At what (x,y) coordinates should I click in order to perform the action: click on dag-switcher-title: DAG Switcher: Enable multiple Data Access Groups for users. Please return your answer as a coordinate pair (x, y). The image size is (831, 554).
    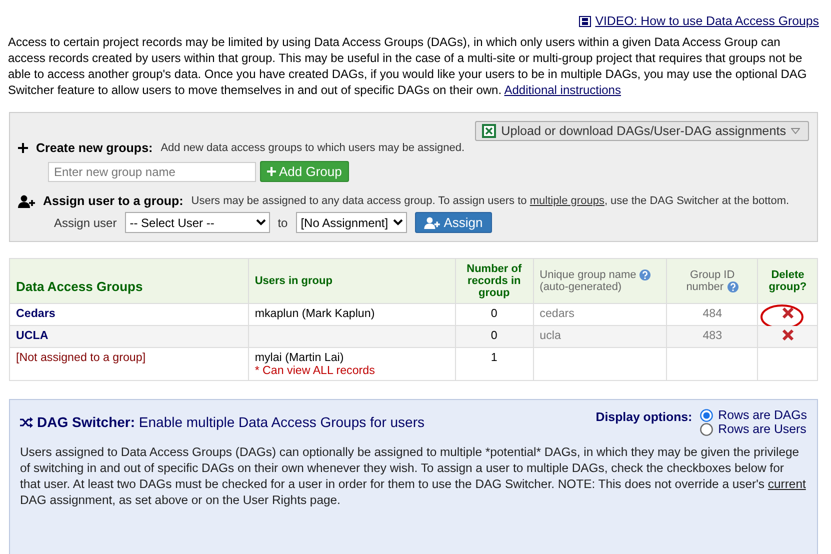
    Looking at the image, I should click on (230, 422).